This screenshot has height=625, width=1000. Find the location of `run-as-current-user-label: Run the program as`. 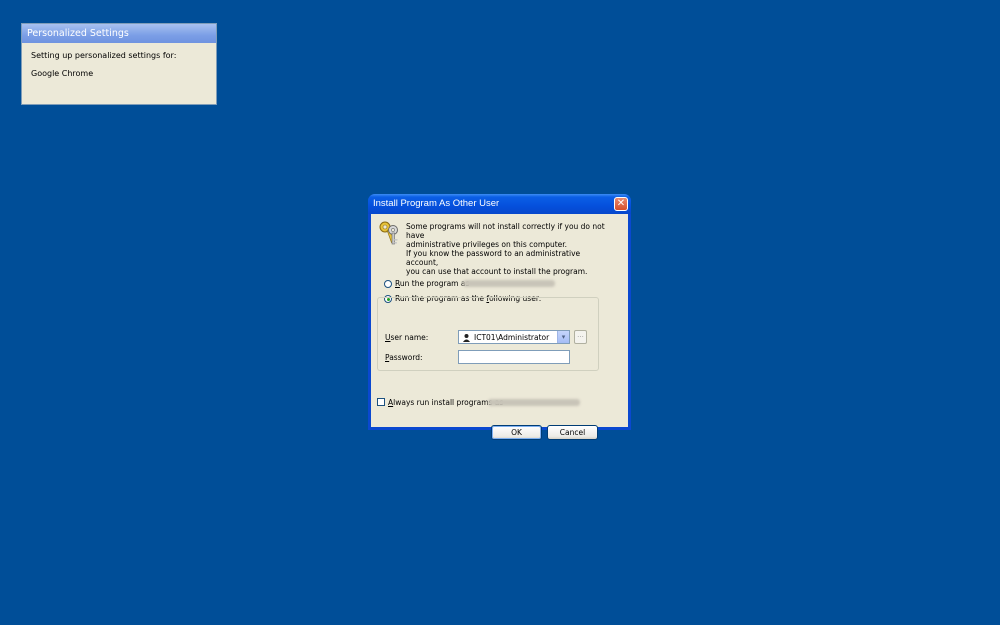

run-as-current-user-label: Run the program as is located at coordinates (432, 283).